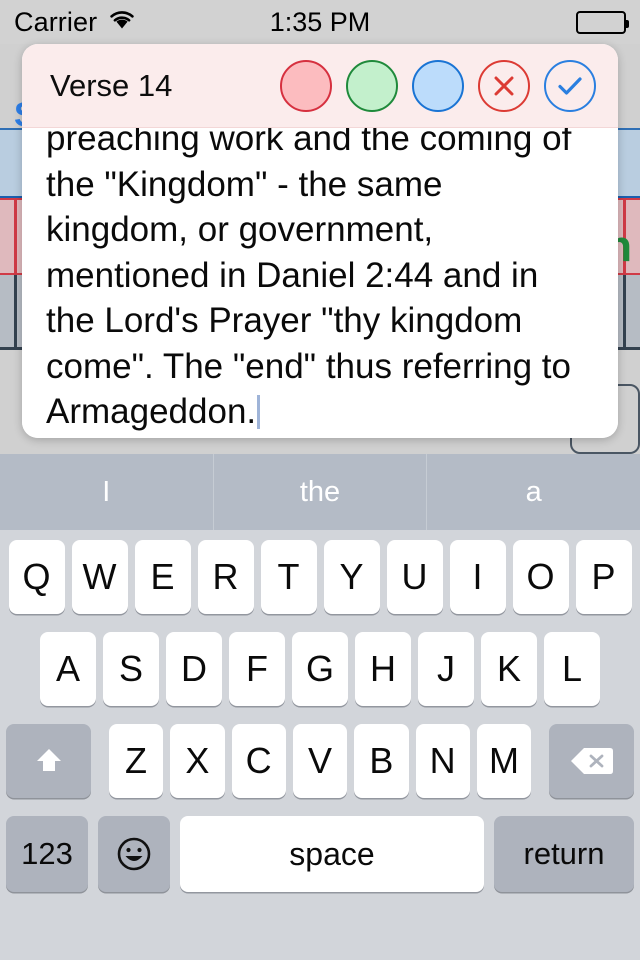  I want to click on x-icon, so click(504, 85).